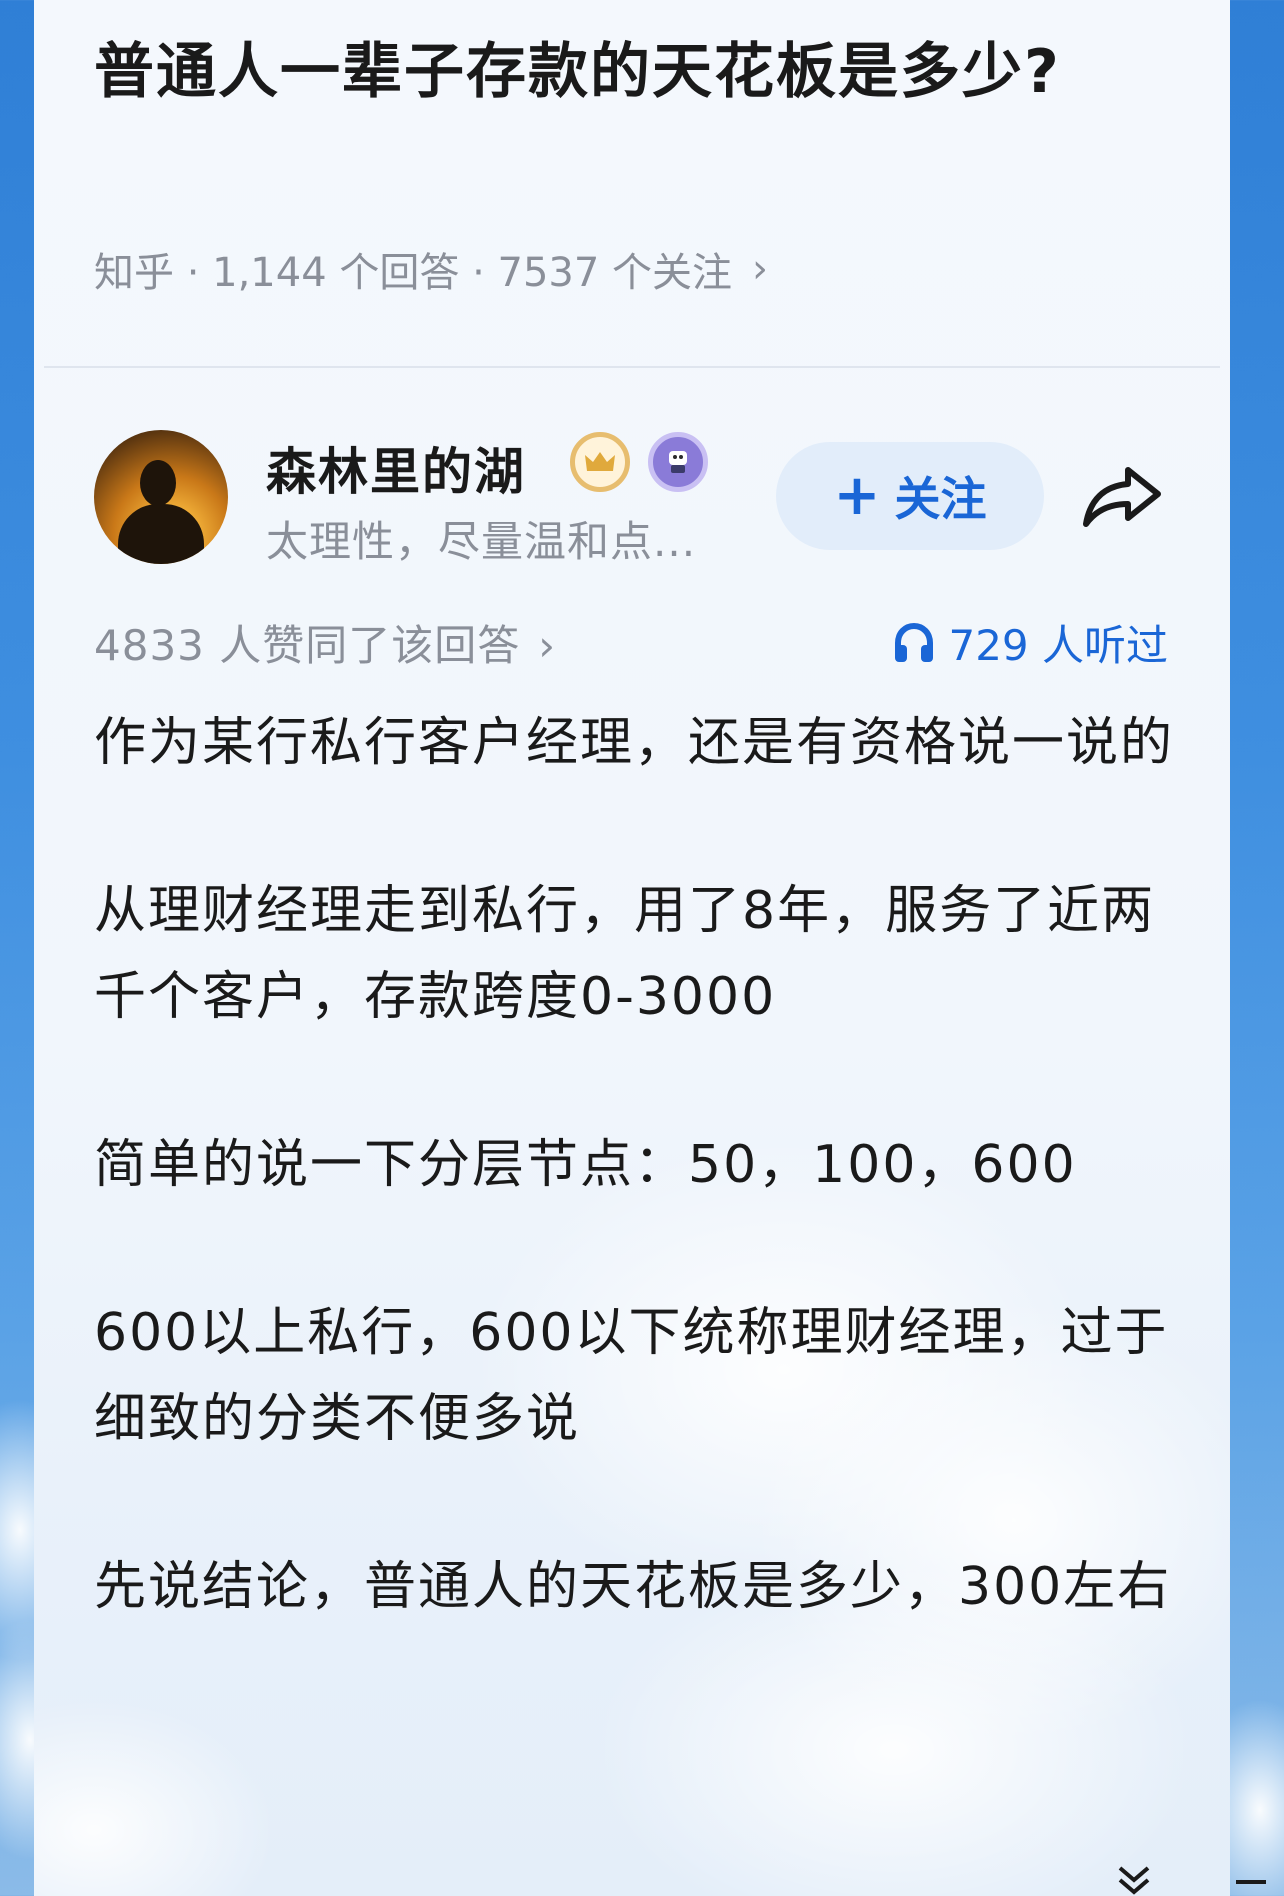 The width and height of the screenshot is (1284, 1896). I want to click on crown-icon, so click(600, 461).